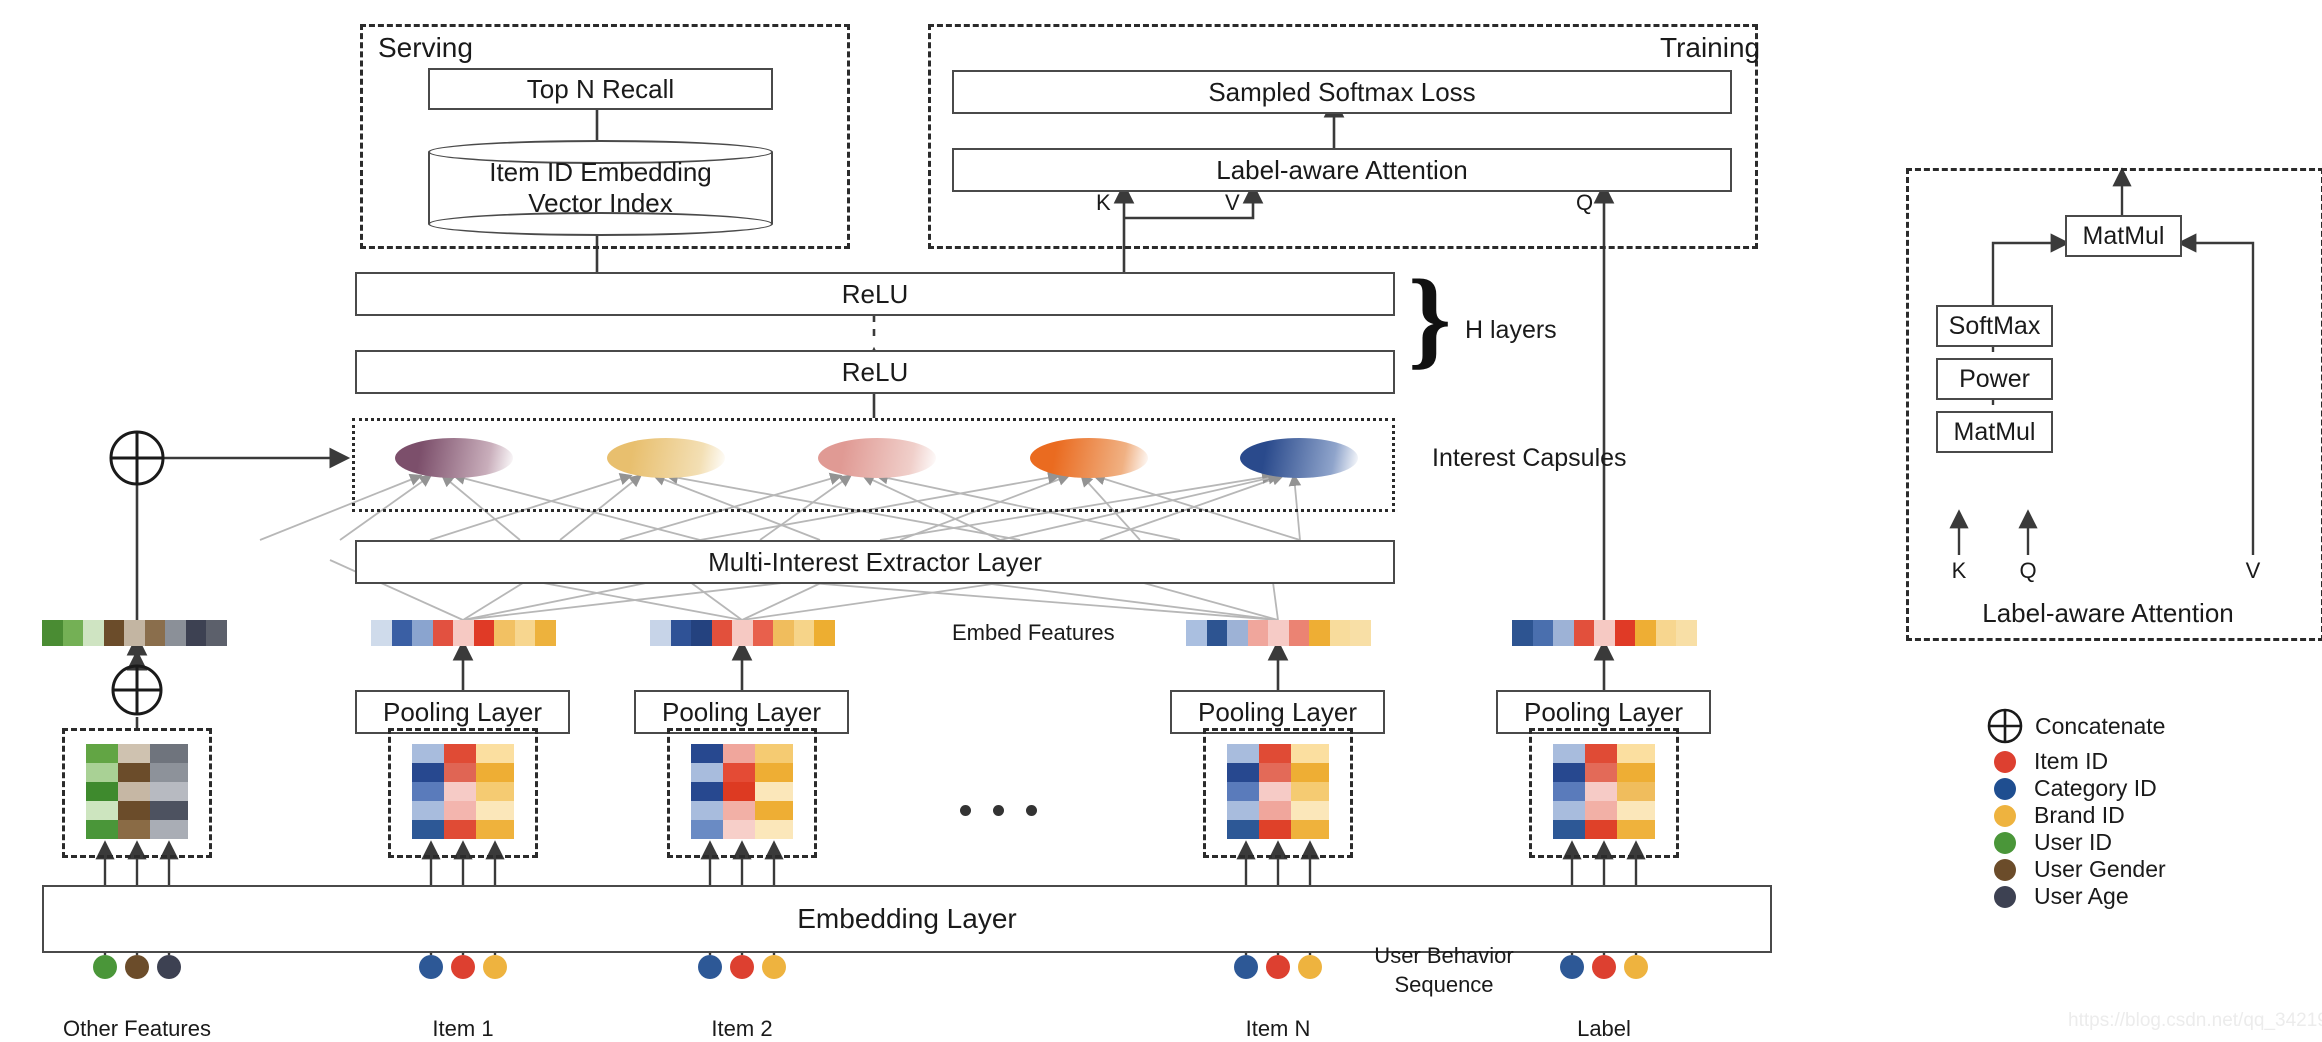  I want to click on relu-lower-box: ReLU, so click(875, 372).